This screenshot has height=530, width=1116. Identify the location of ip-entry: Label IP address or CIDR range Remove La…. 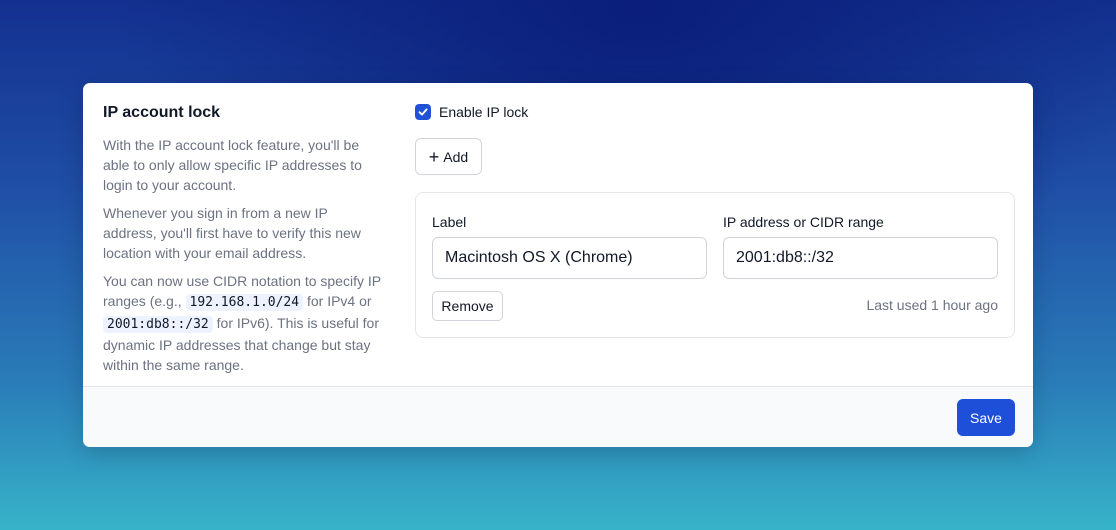
(715, 265).